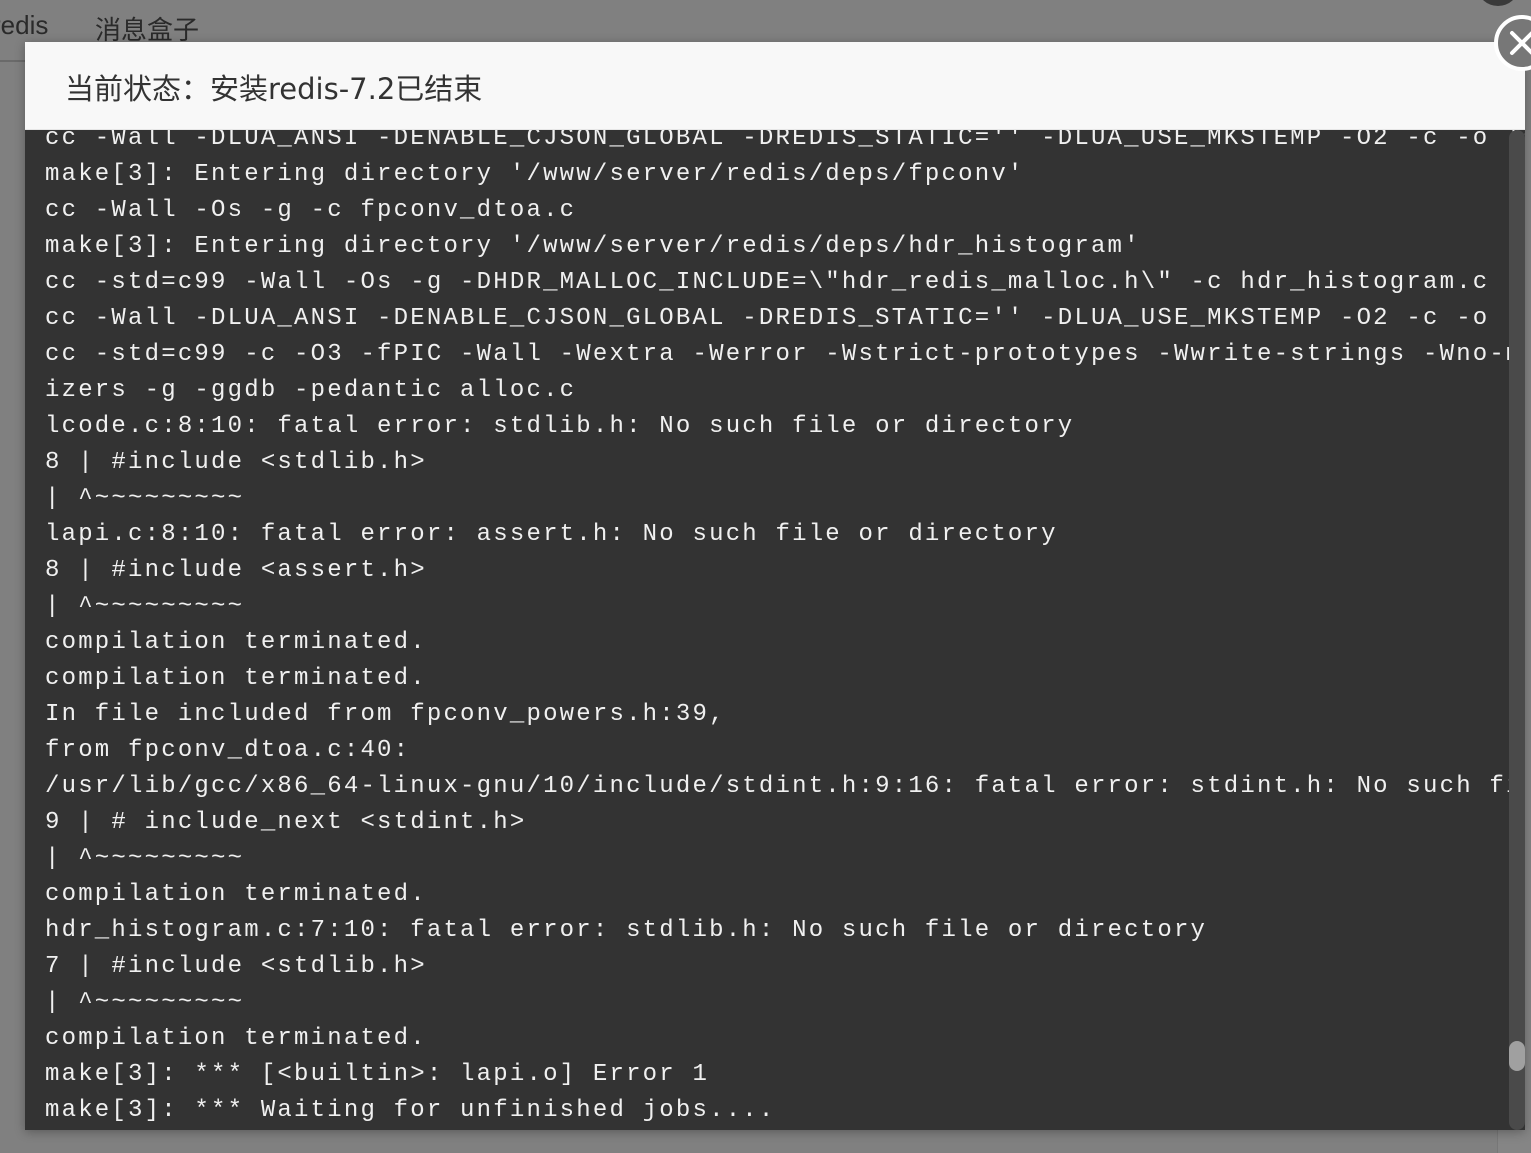 Image resolution: width=1531 pixels, height=1153 pixels. Describe the element at coordinates (1520, 43) in the screenshot. I see `close-icon` at that location.